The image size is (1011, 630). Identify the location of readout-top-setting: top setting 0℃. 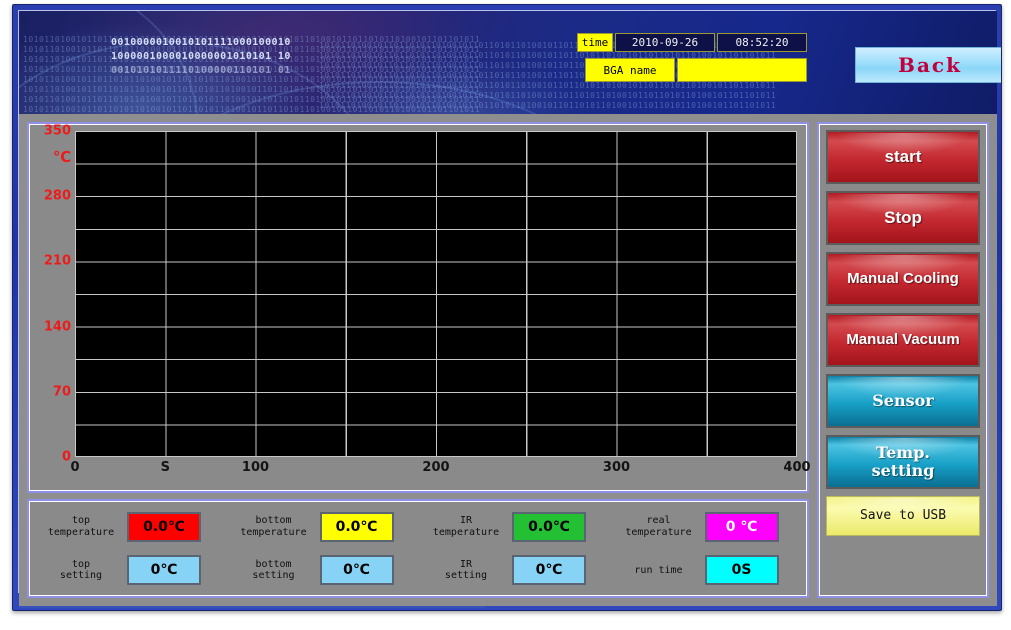
(129, 570).